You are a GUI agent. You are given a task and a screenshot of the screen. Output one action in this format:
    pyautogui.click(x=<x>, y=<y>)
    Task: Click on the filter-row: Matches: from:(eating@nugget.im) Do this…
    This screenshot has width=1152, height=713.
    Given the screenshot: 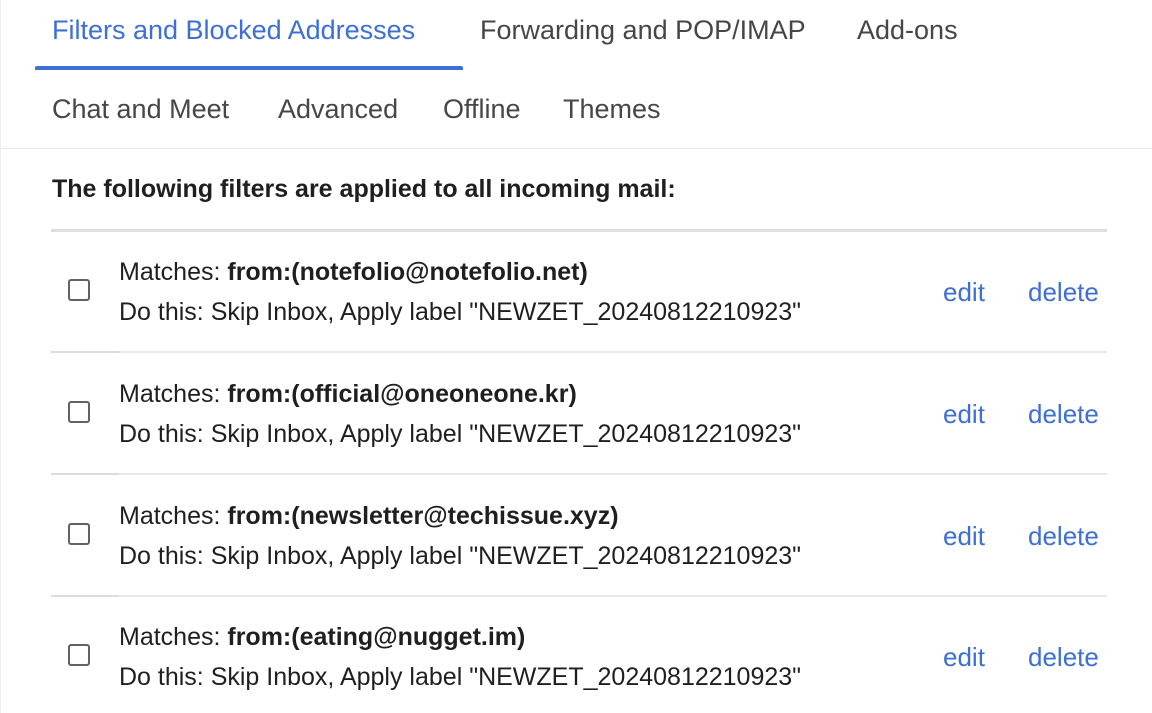 What is the action you would take?
    pyautogui.click(x=579, y=655)
    